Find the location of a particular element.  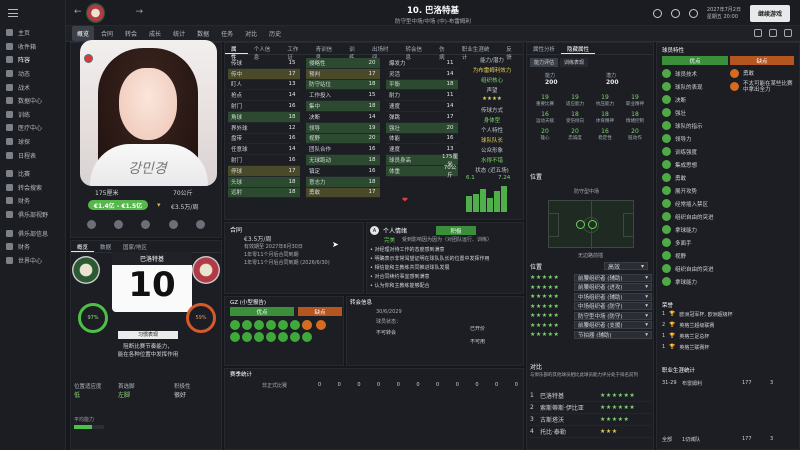

attr-value: 16 is located at coordinates (292, 138).